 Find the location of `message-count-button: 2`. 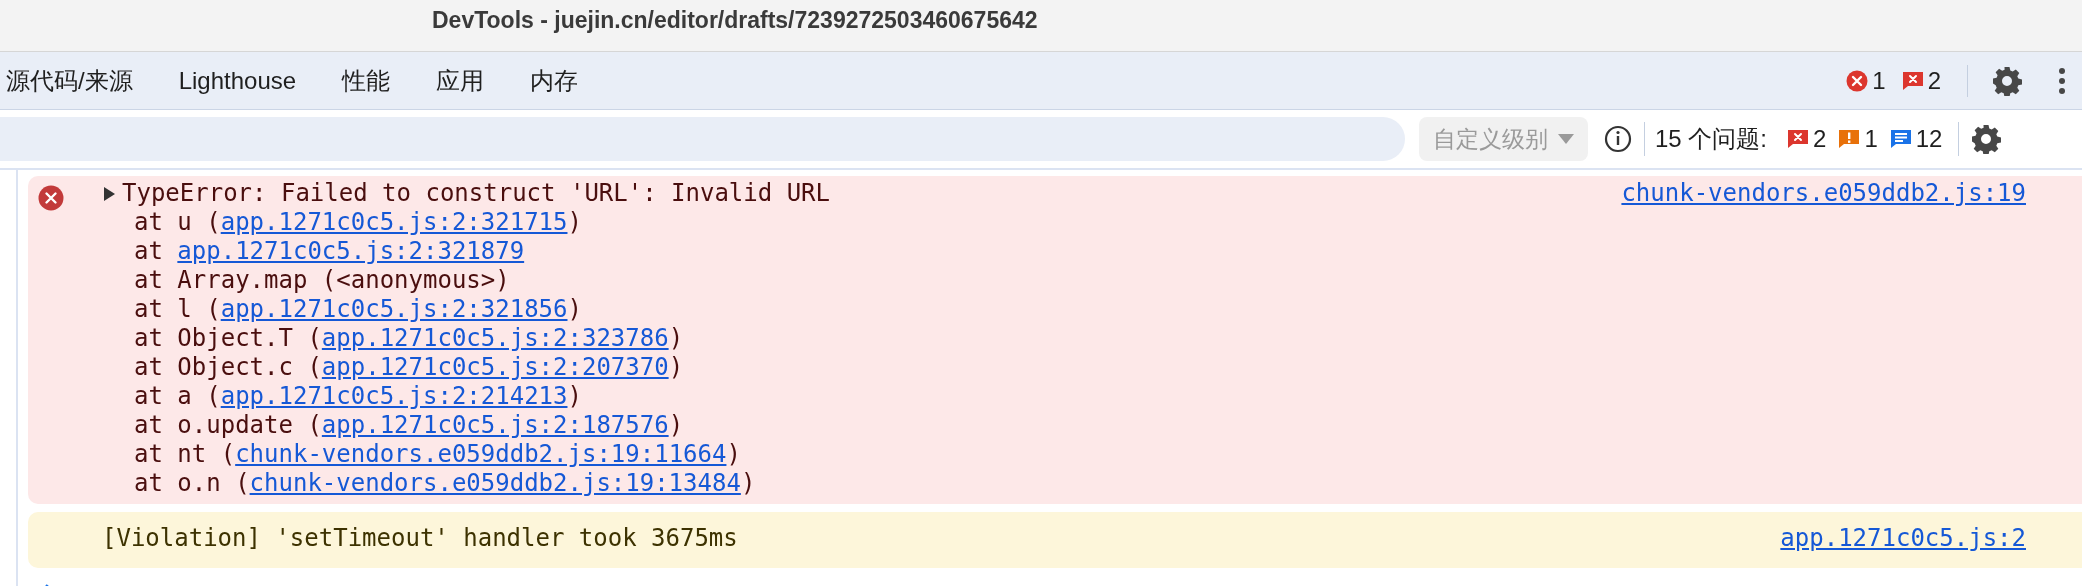

message-count-button: 2 is located at coordinates (1921, 80).